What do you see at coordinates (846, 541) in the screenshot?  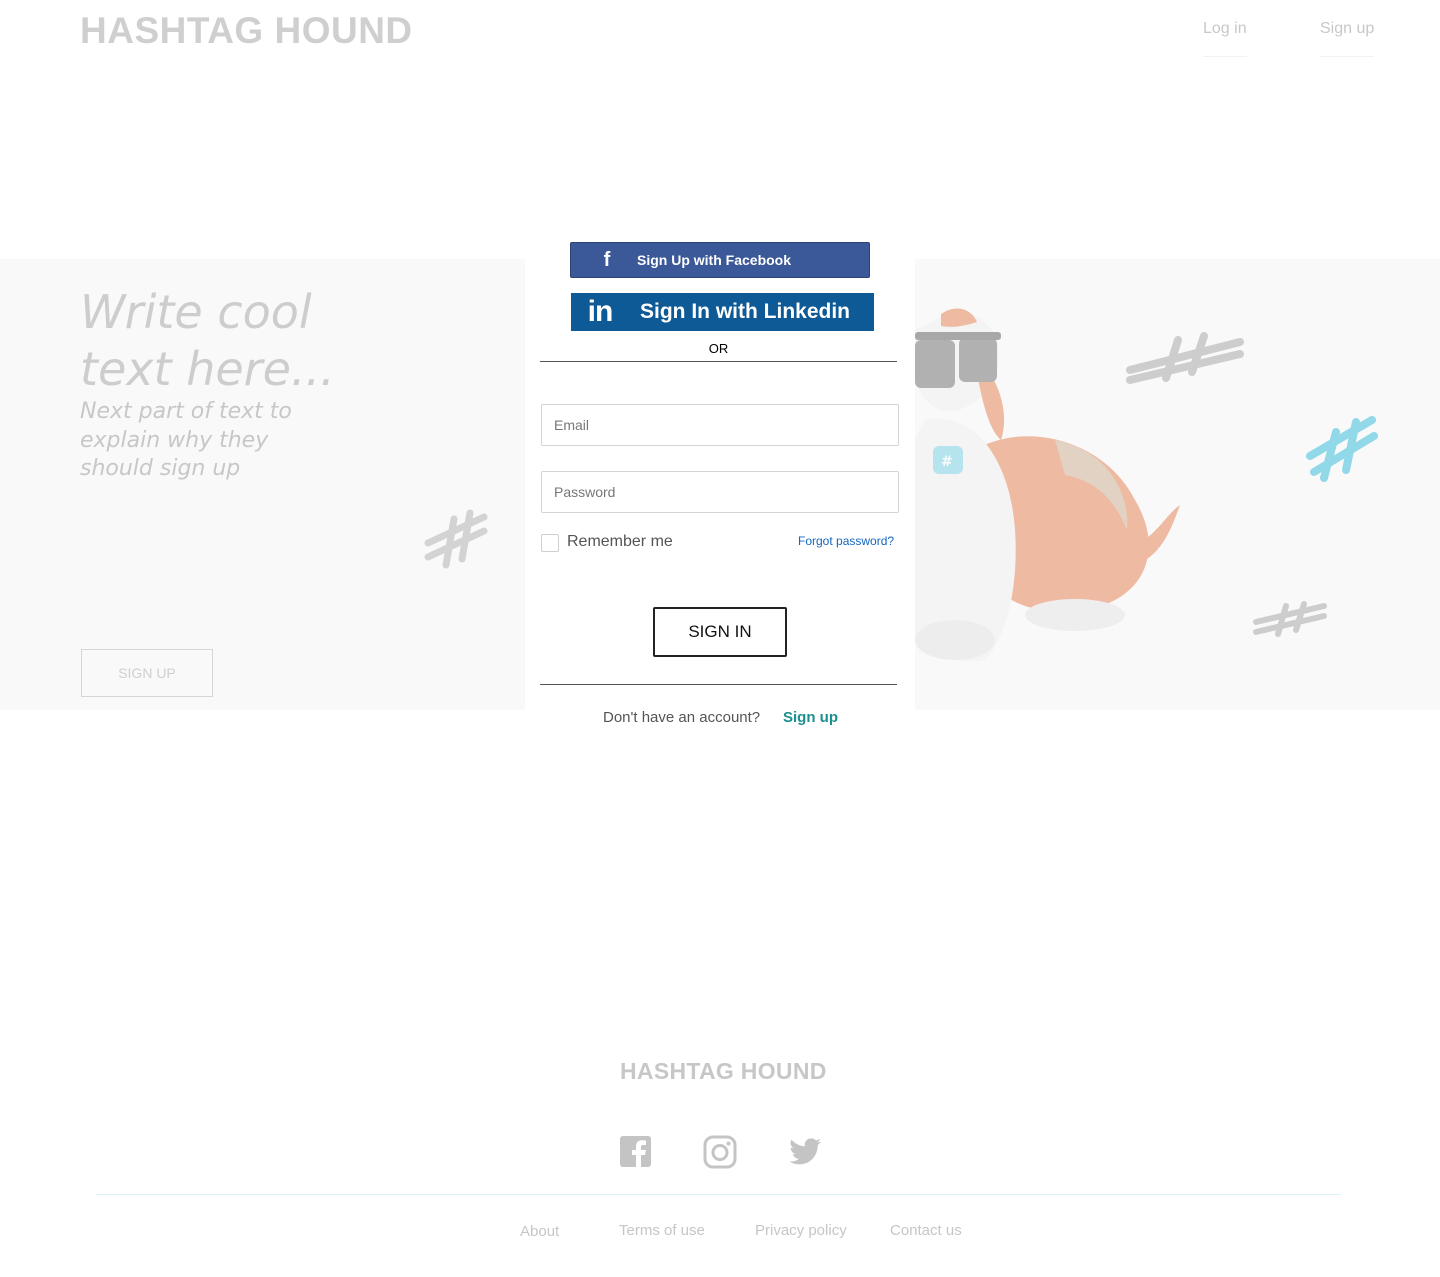 I see `forgot-password-link: Forgot password?` at bounding box center [846, 541].